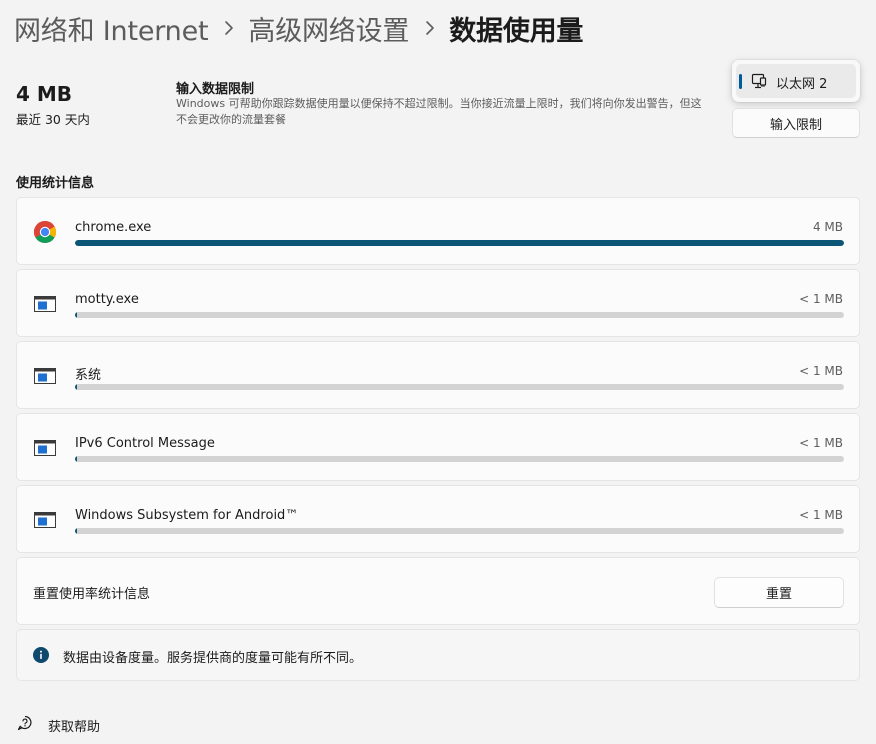  What do you see at coordinates (438, 303) in the screenshot?
I see `usage-row-motty: motty.exe < 1 MB` at bounding box center [438, 303].